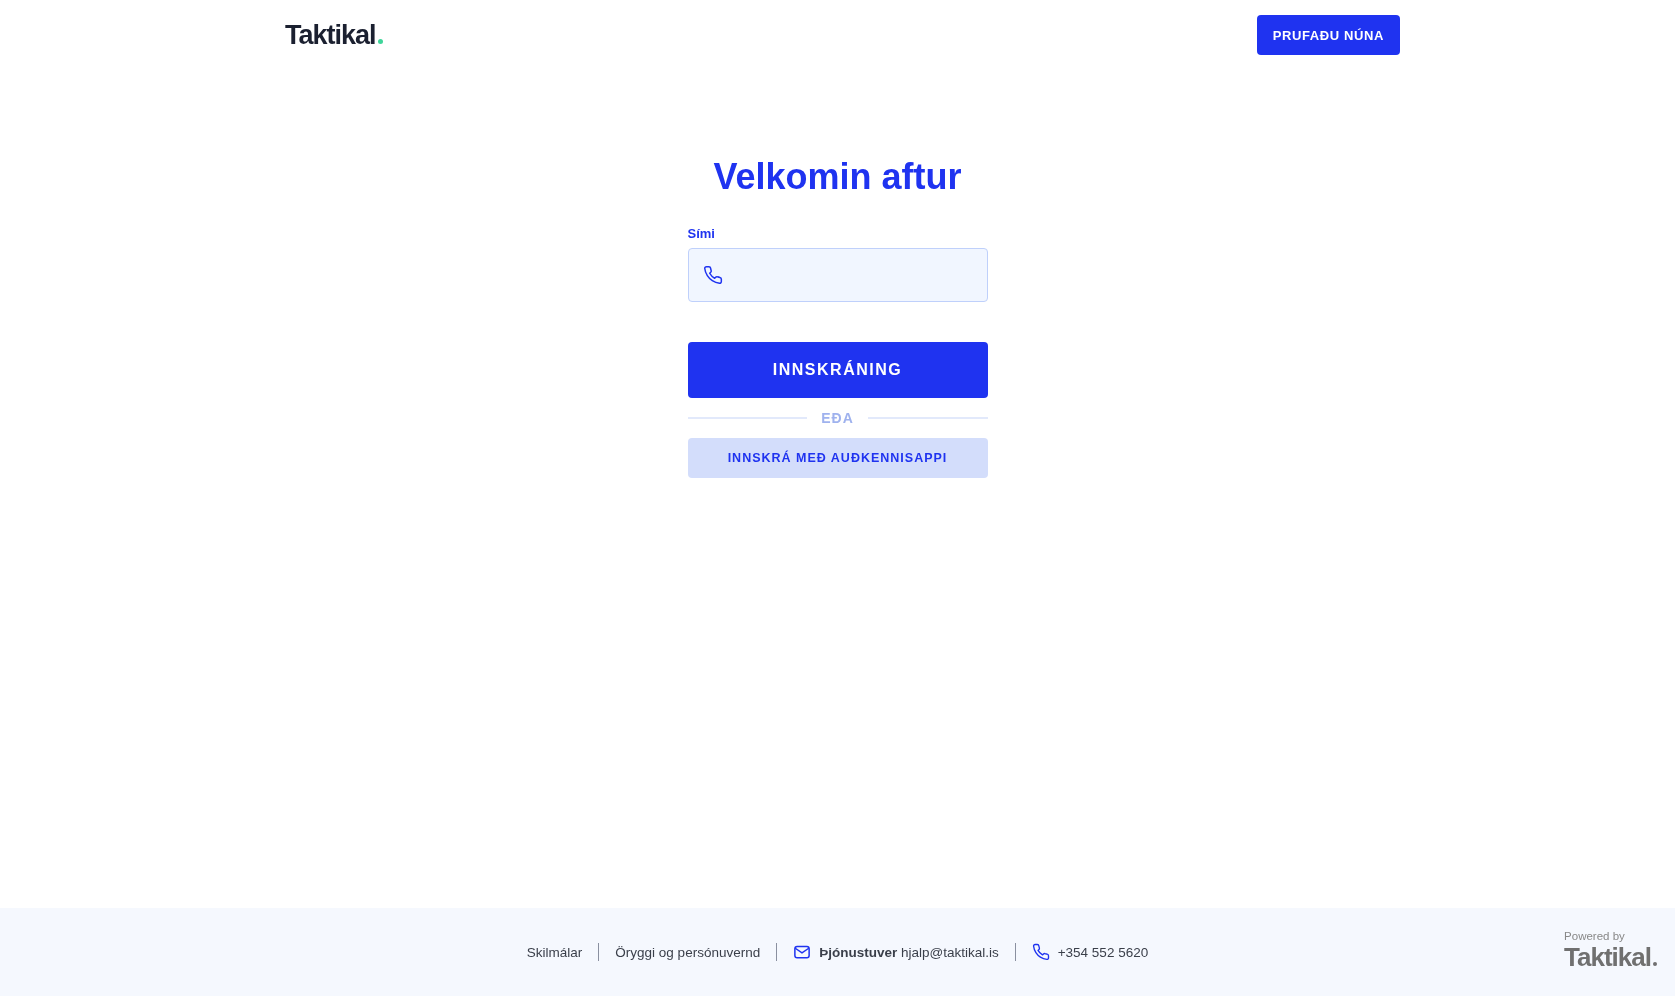 This screenshot has width=1675, height=996. What do you see at coordinates (837, 418) in the screenshot?
I see `divider-label: EÐA` at bounding box center [837, 418].